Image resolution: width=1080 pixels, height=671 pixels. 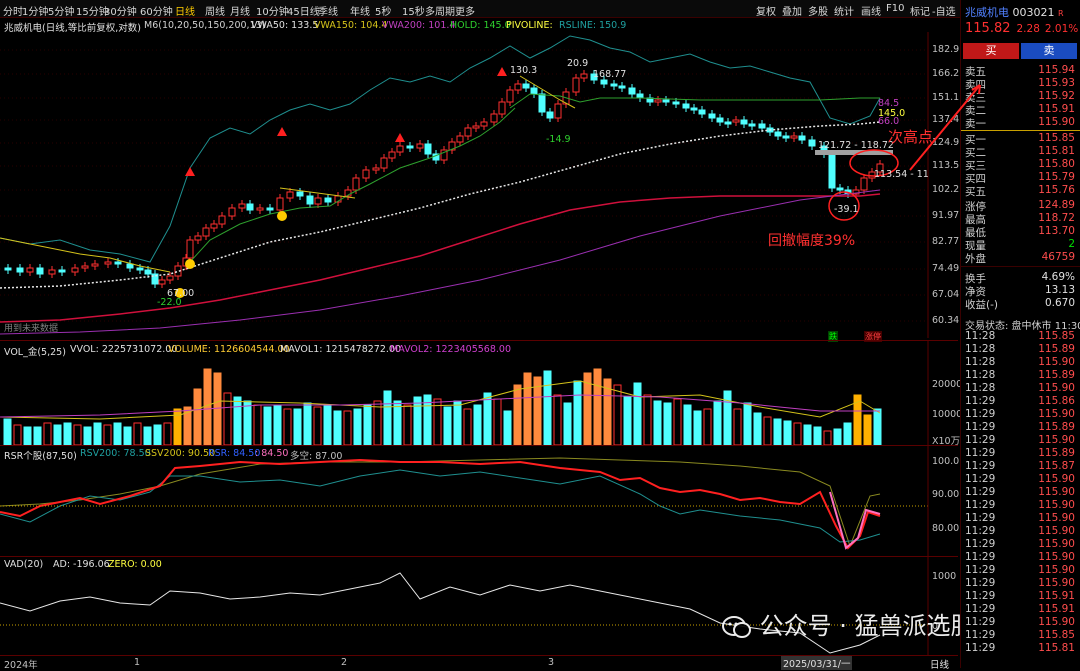 What do you see at coordinates (120, 10) in the screenshot?
I see `period-tab-4: 30分钟` at bounding box center [120, 10].